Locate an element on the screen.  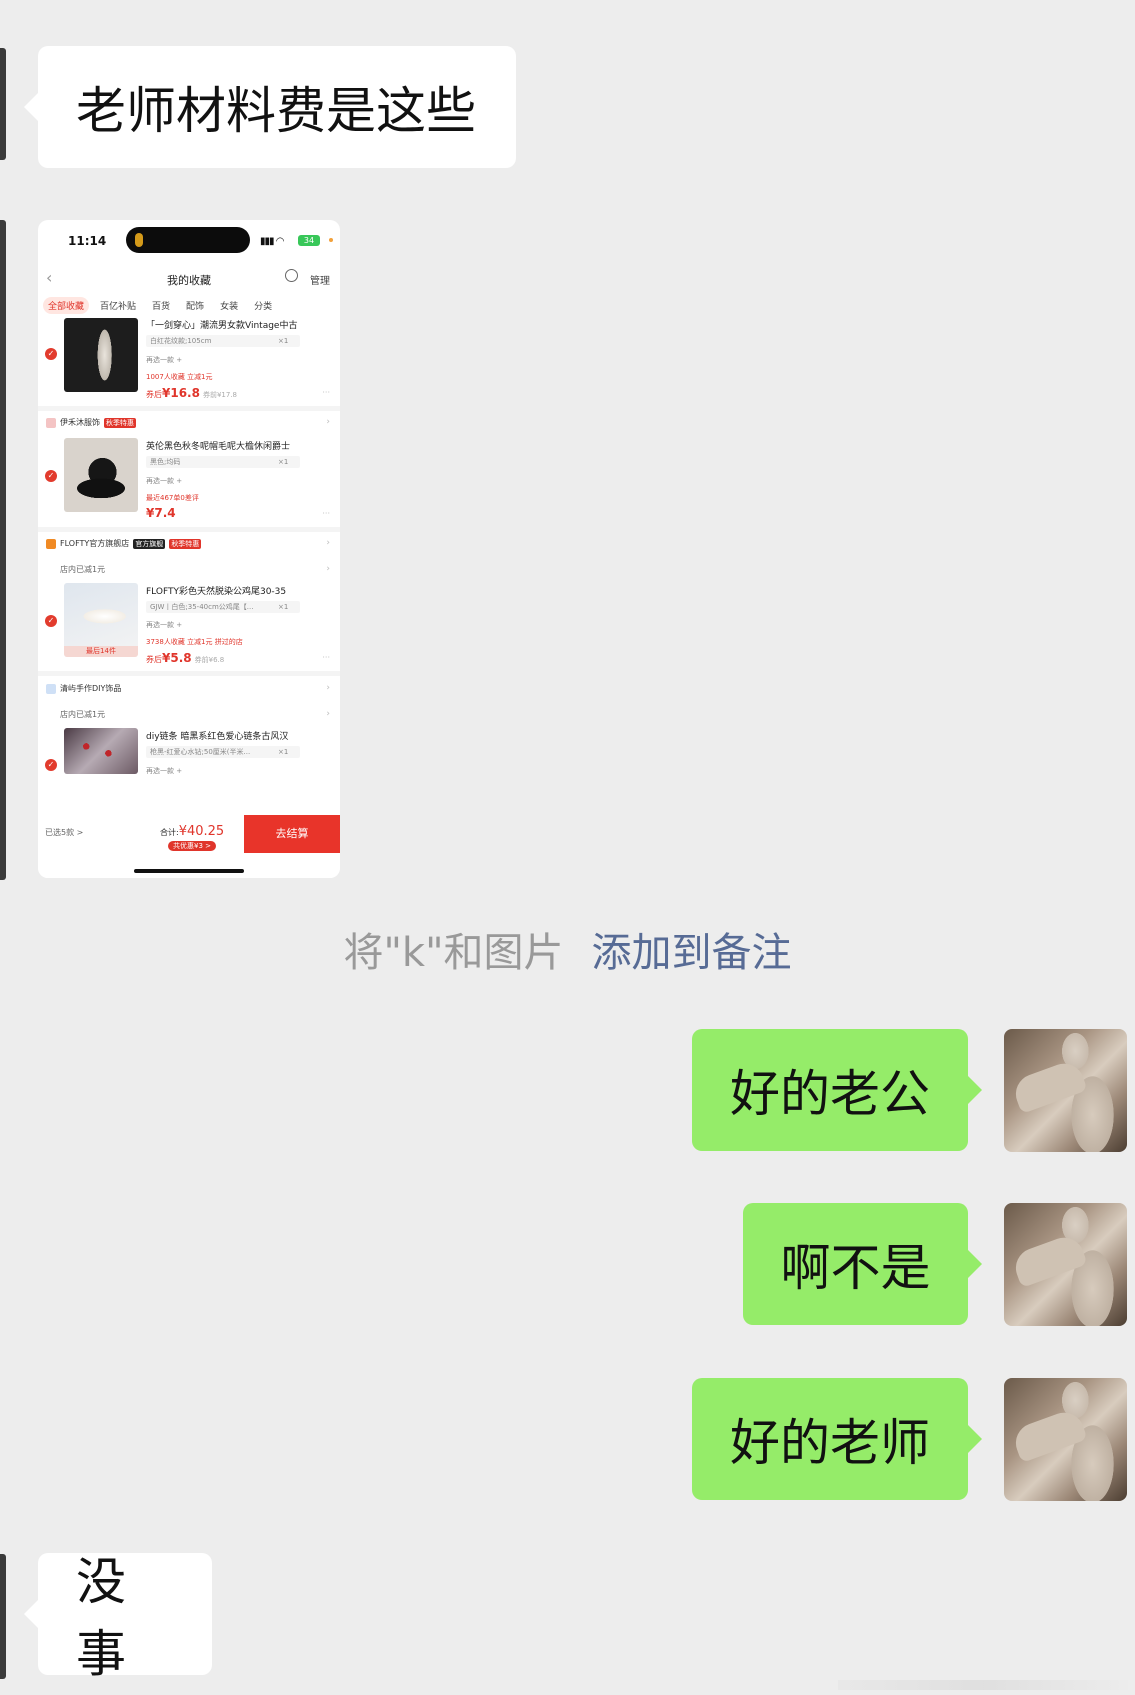
product-price: 券后¥16.8 券前¥17.8 is located at coordinates (192, 393).